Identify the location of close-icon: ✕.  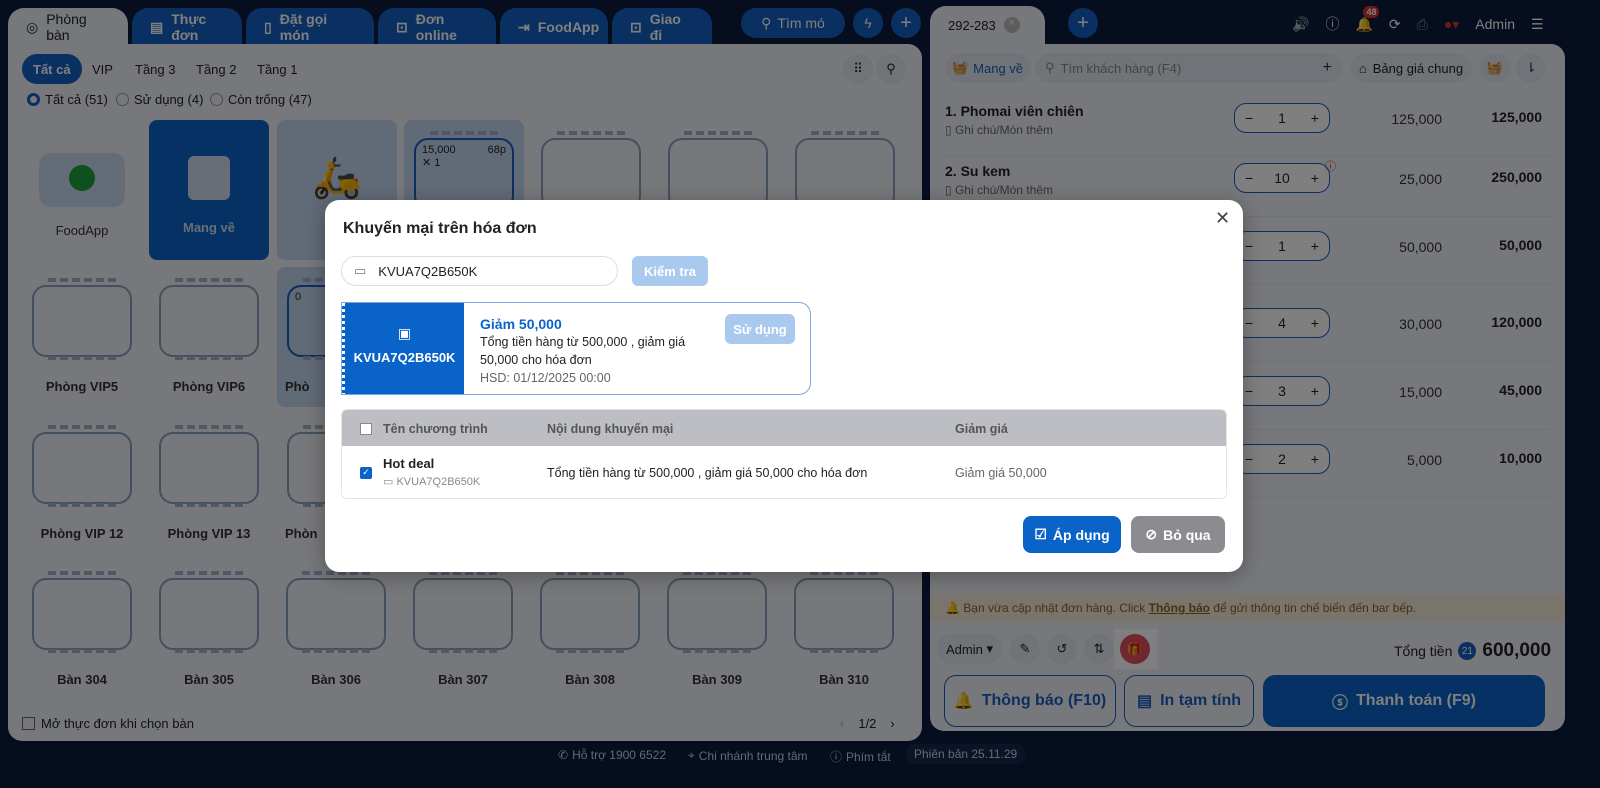
(1222, 218).